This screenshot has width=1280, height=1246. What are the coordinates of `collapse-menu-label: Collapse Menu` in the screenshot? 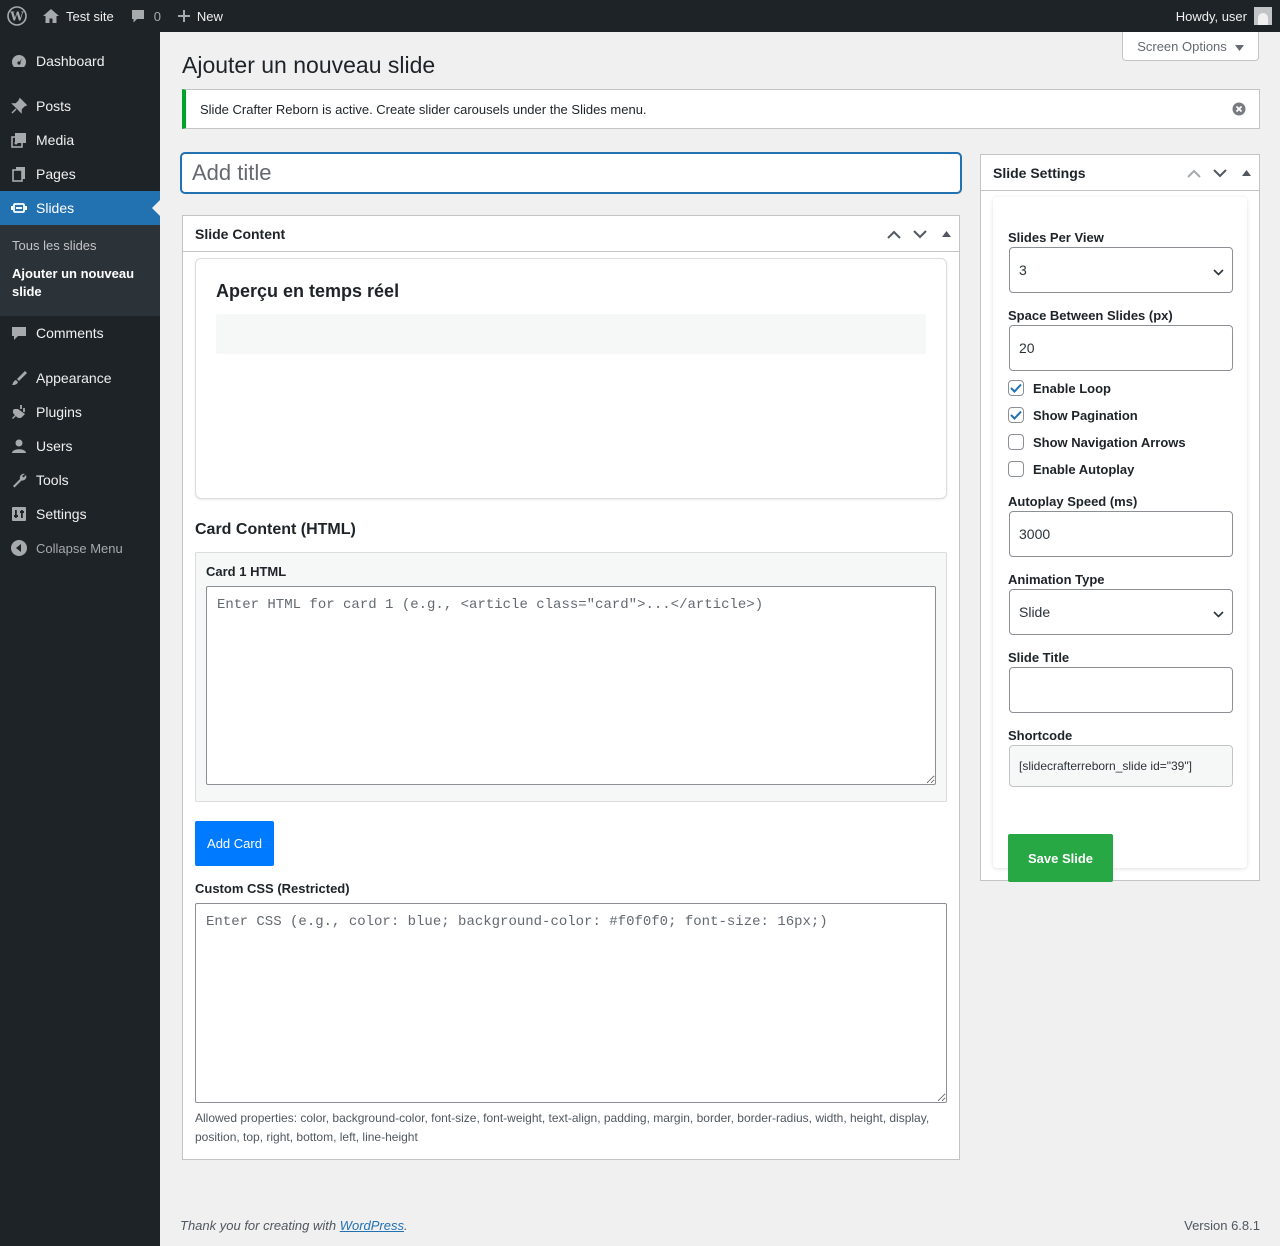 It's located at (79, 548).